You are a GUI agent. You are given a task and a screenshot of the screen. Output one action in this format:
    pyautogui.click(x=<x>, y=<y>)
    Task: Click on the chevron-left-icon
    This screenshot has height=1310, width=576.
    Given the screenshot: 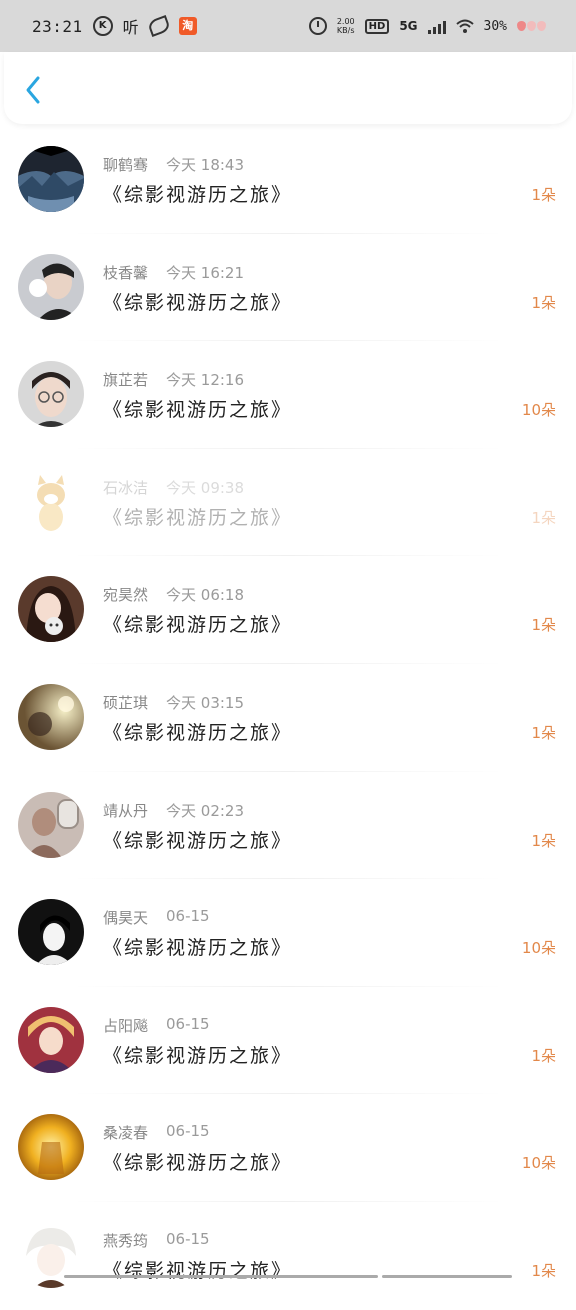 What is the action you would take?
    pyautogui.click(x=33, y=90)
    